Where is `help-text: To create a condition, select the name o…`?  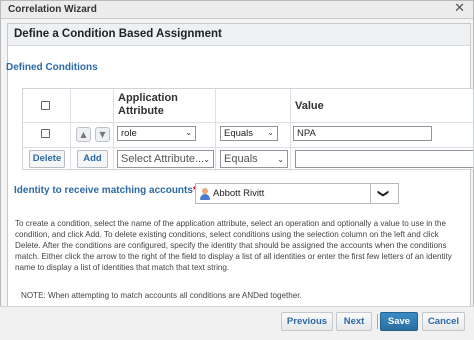 help-text: To create a condition, select the name o… is located at coordinates (233, 245).